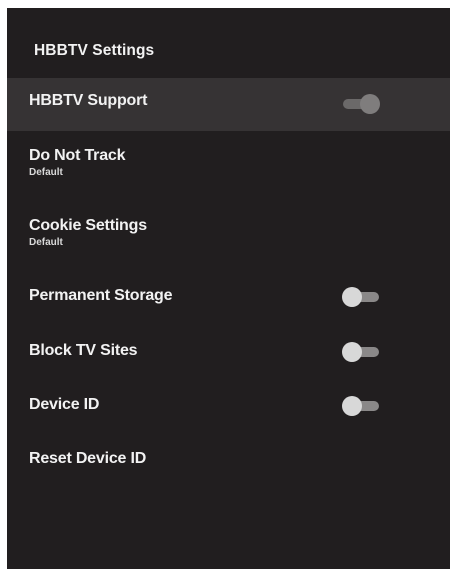 This screenshot has height=571, width=451. What do you see at coordinates (94, 50) in the screenshot?
I see `page-title: HBBTV Settings` at bounding box center [94, 50].